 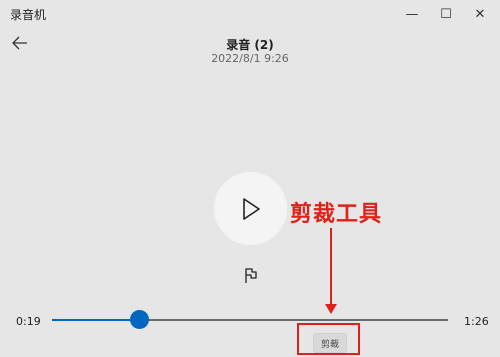 I want to click on add-marker-button, so click(x=251, y=276).